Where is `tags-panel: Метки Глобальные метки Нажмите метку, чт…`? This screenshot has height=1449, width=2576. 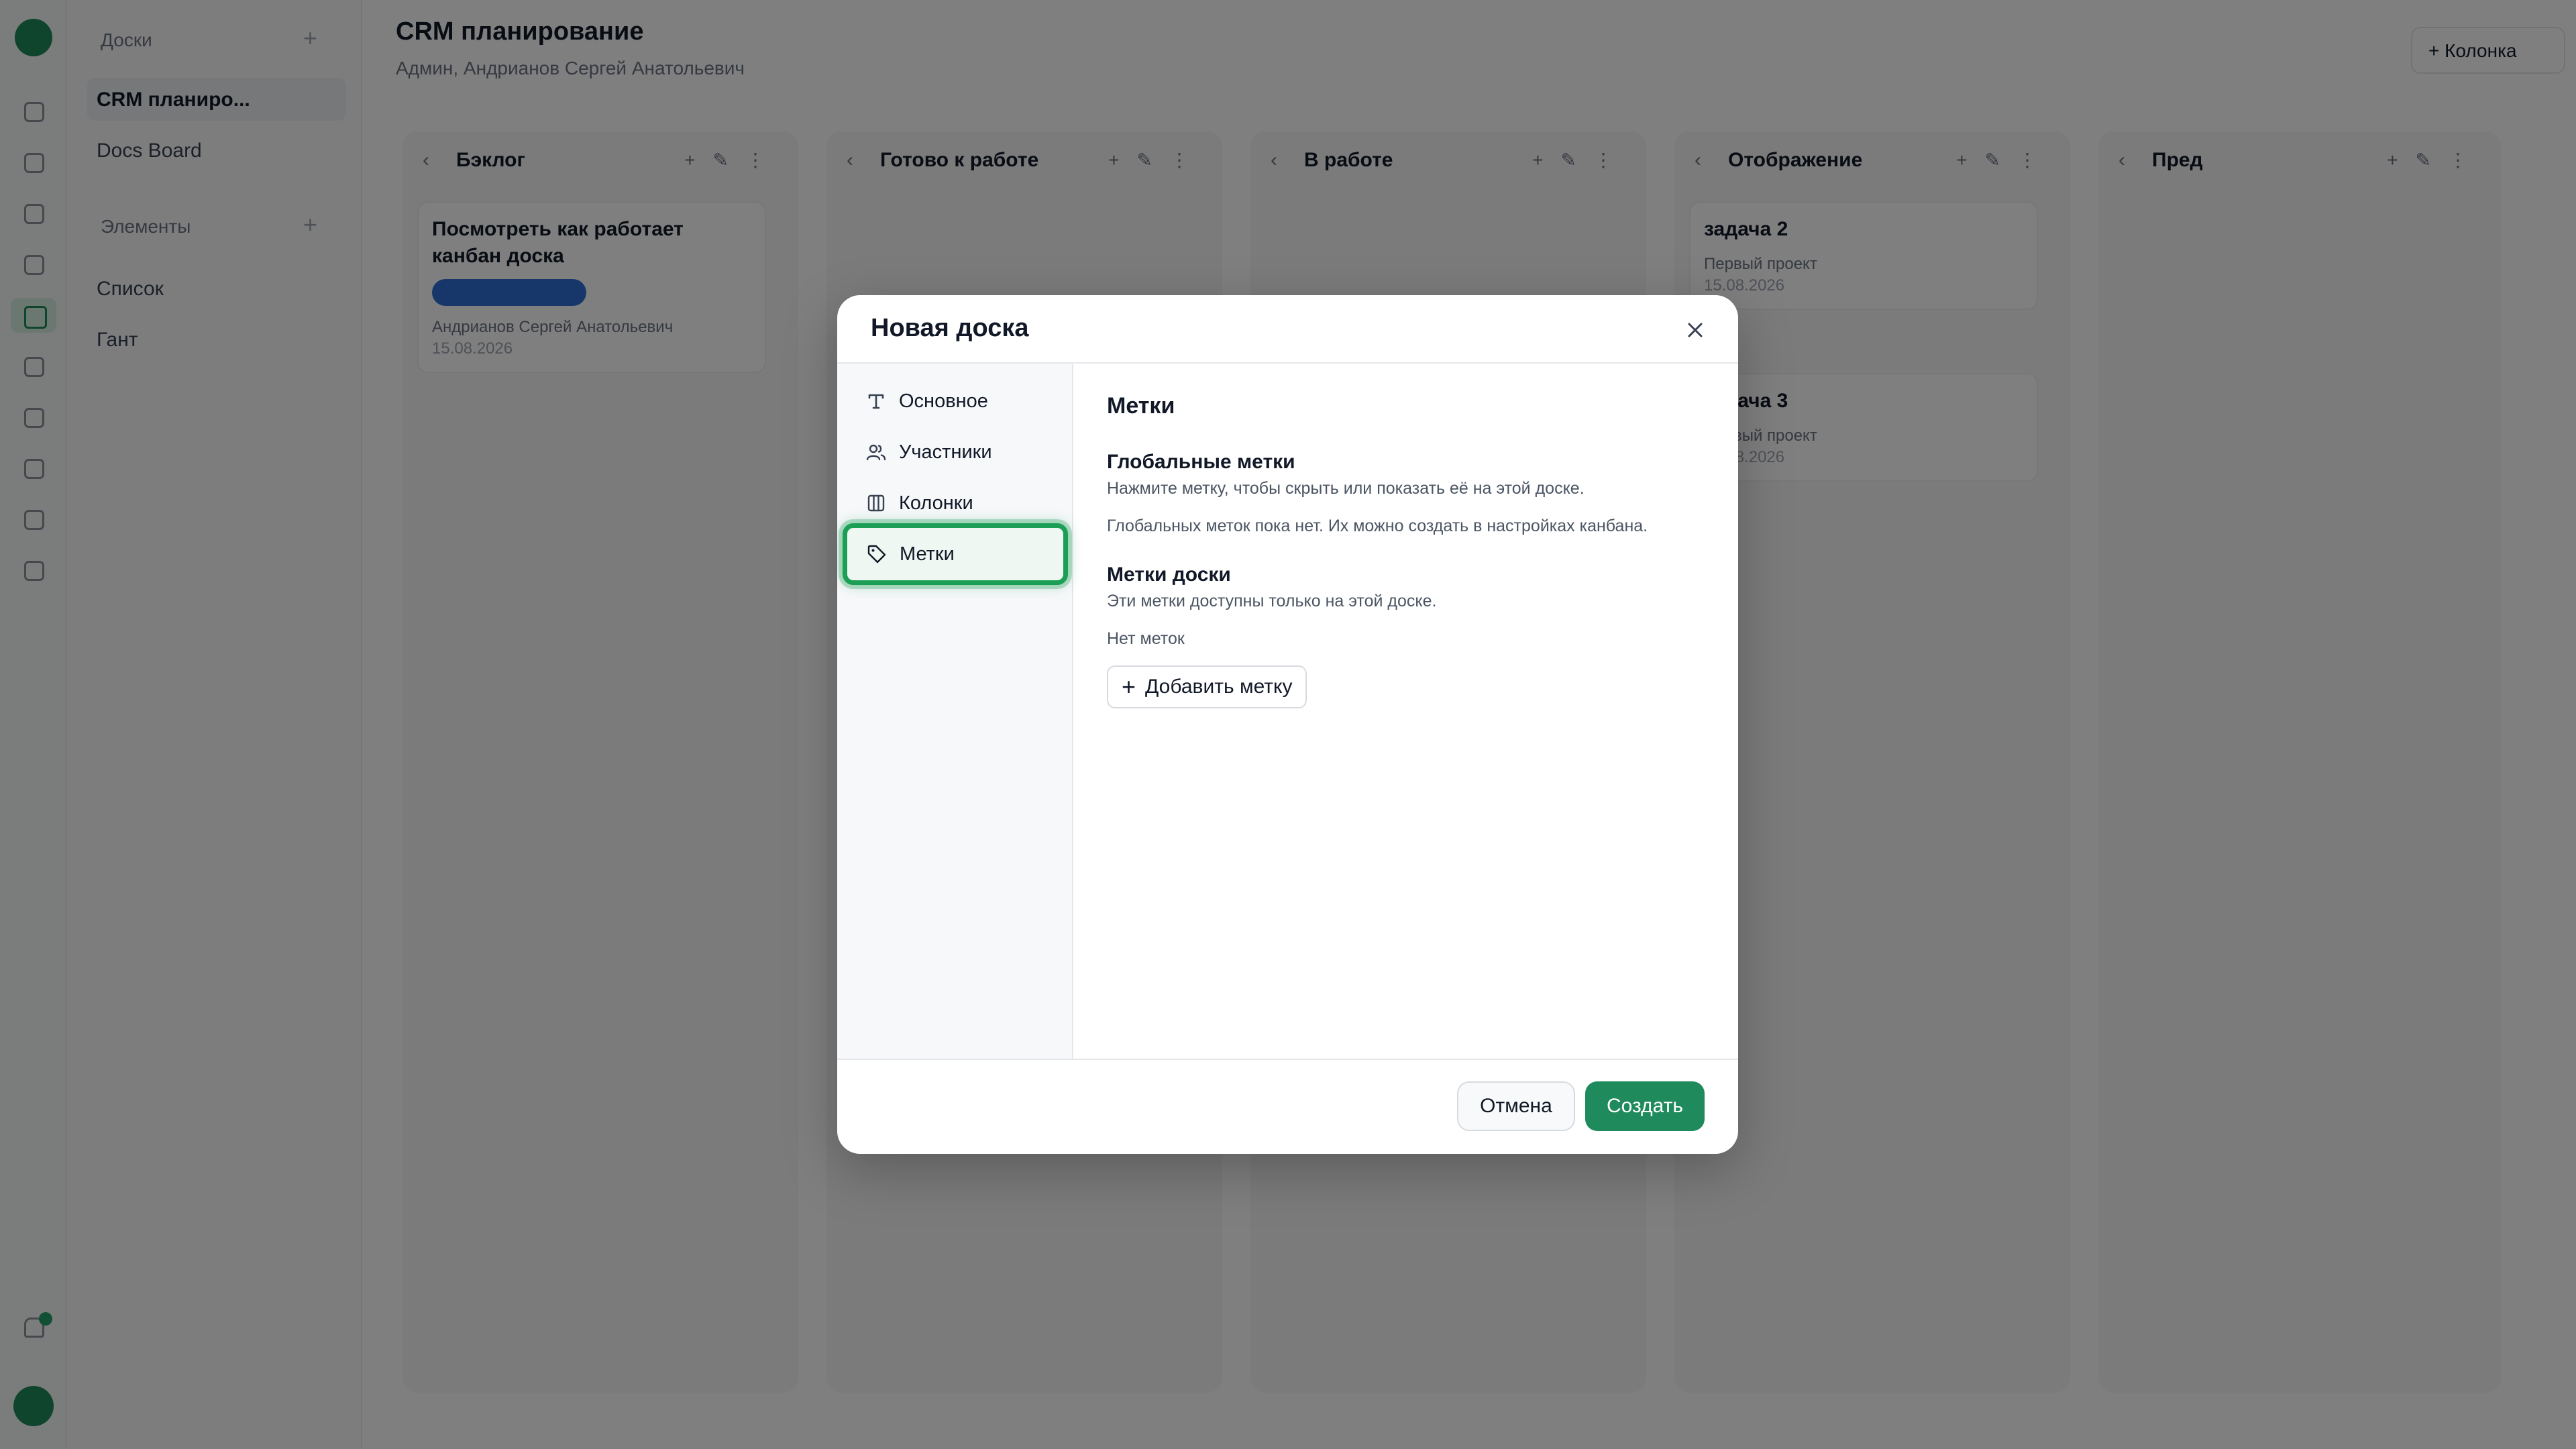 tags-panel: Метки Глобальные метки Нажмите метку, чт… is located at coordinates (1405, 711).